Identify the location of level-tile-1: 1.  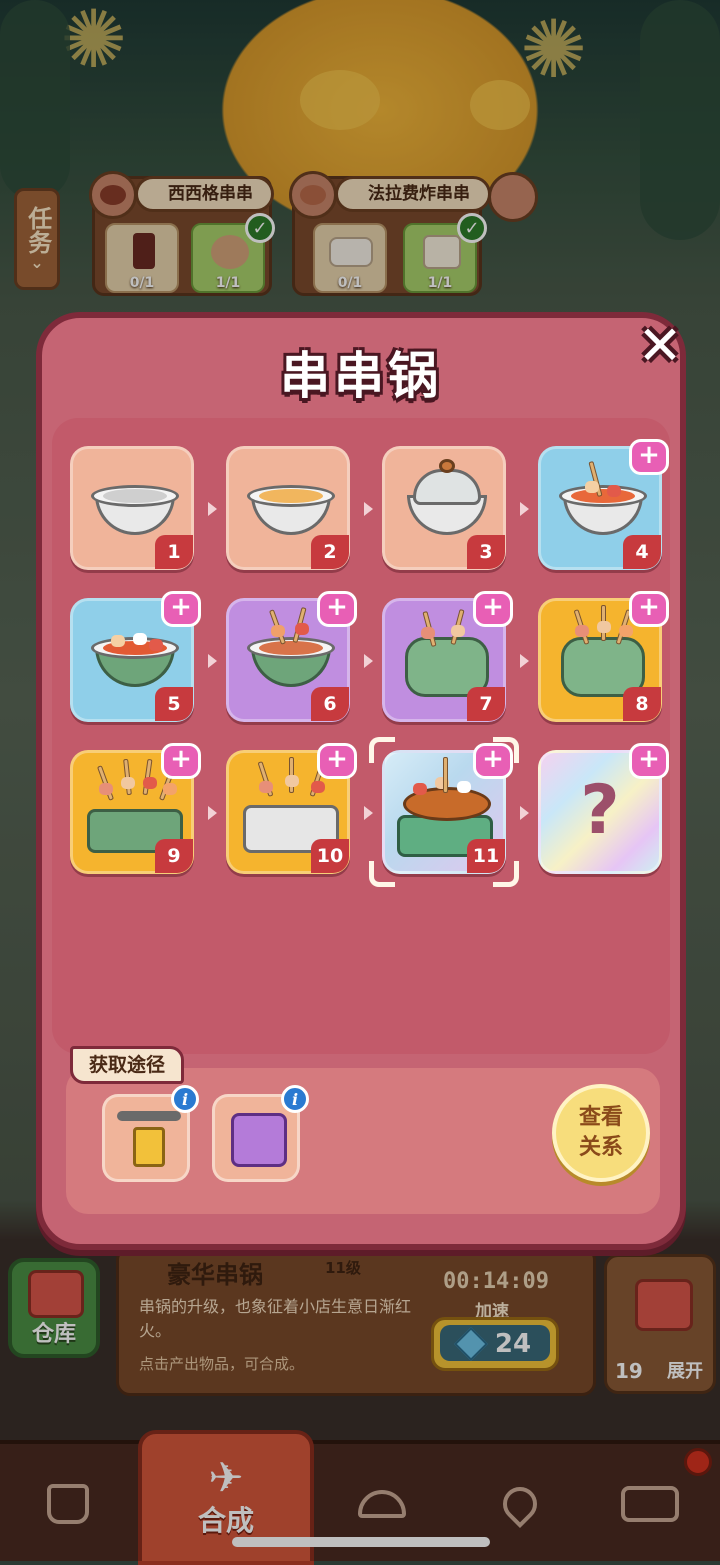
(132, 508).